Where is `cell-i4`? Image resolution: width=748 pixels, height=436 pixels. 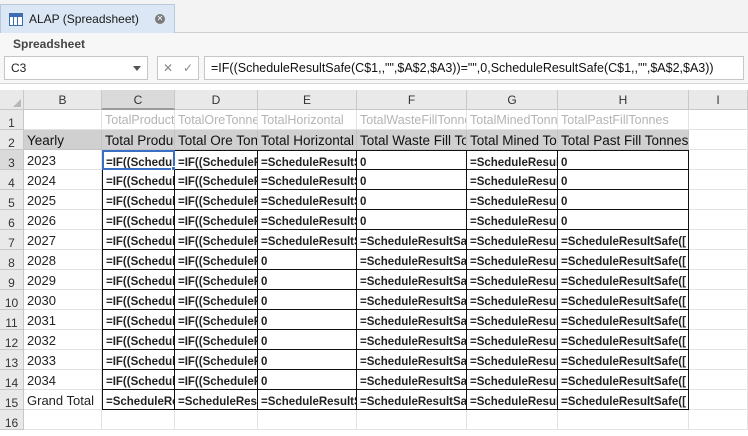
cell-i4 is located at coordinates (718, 180).